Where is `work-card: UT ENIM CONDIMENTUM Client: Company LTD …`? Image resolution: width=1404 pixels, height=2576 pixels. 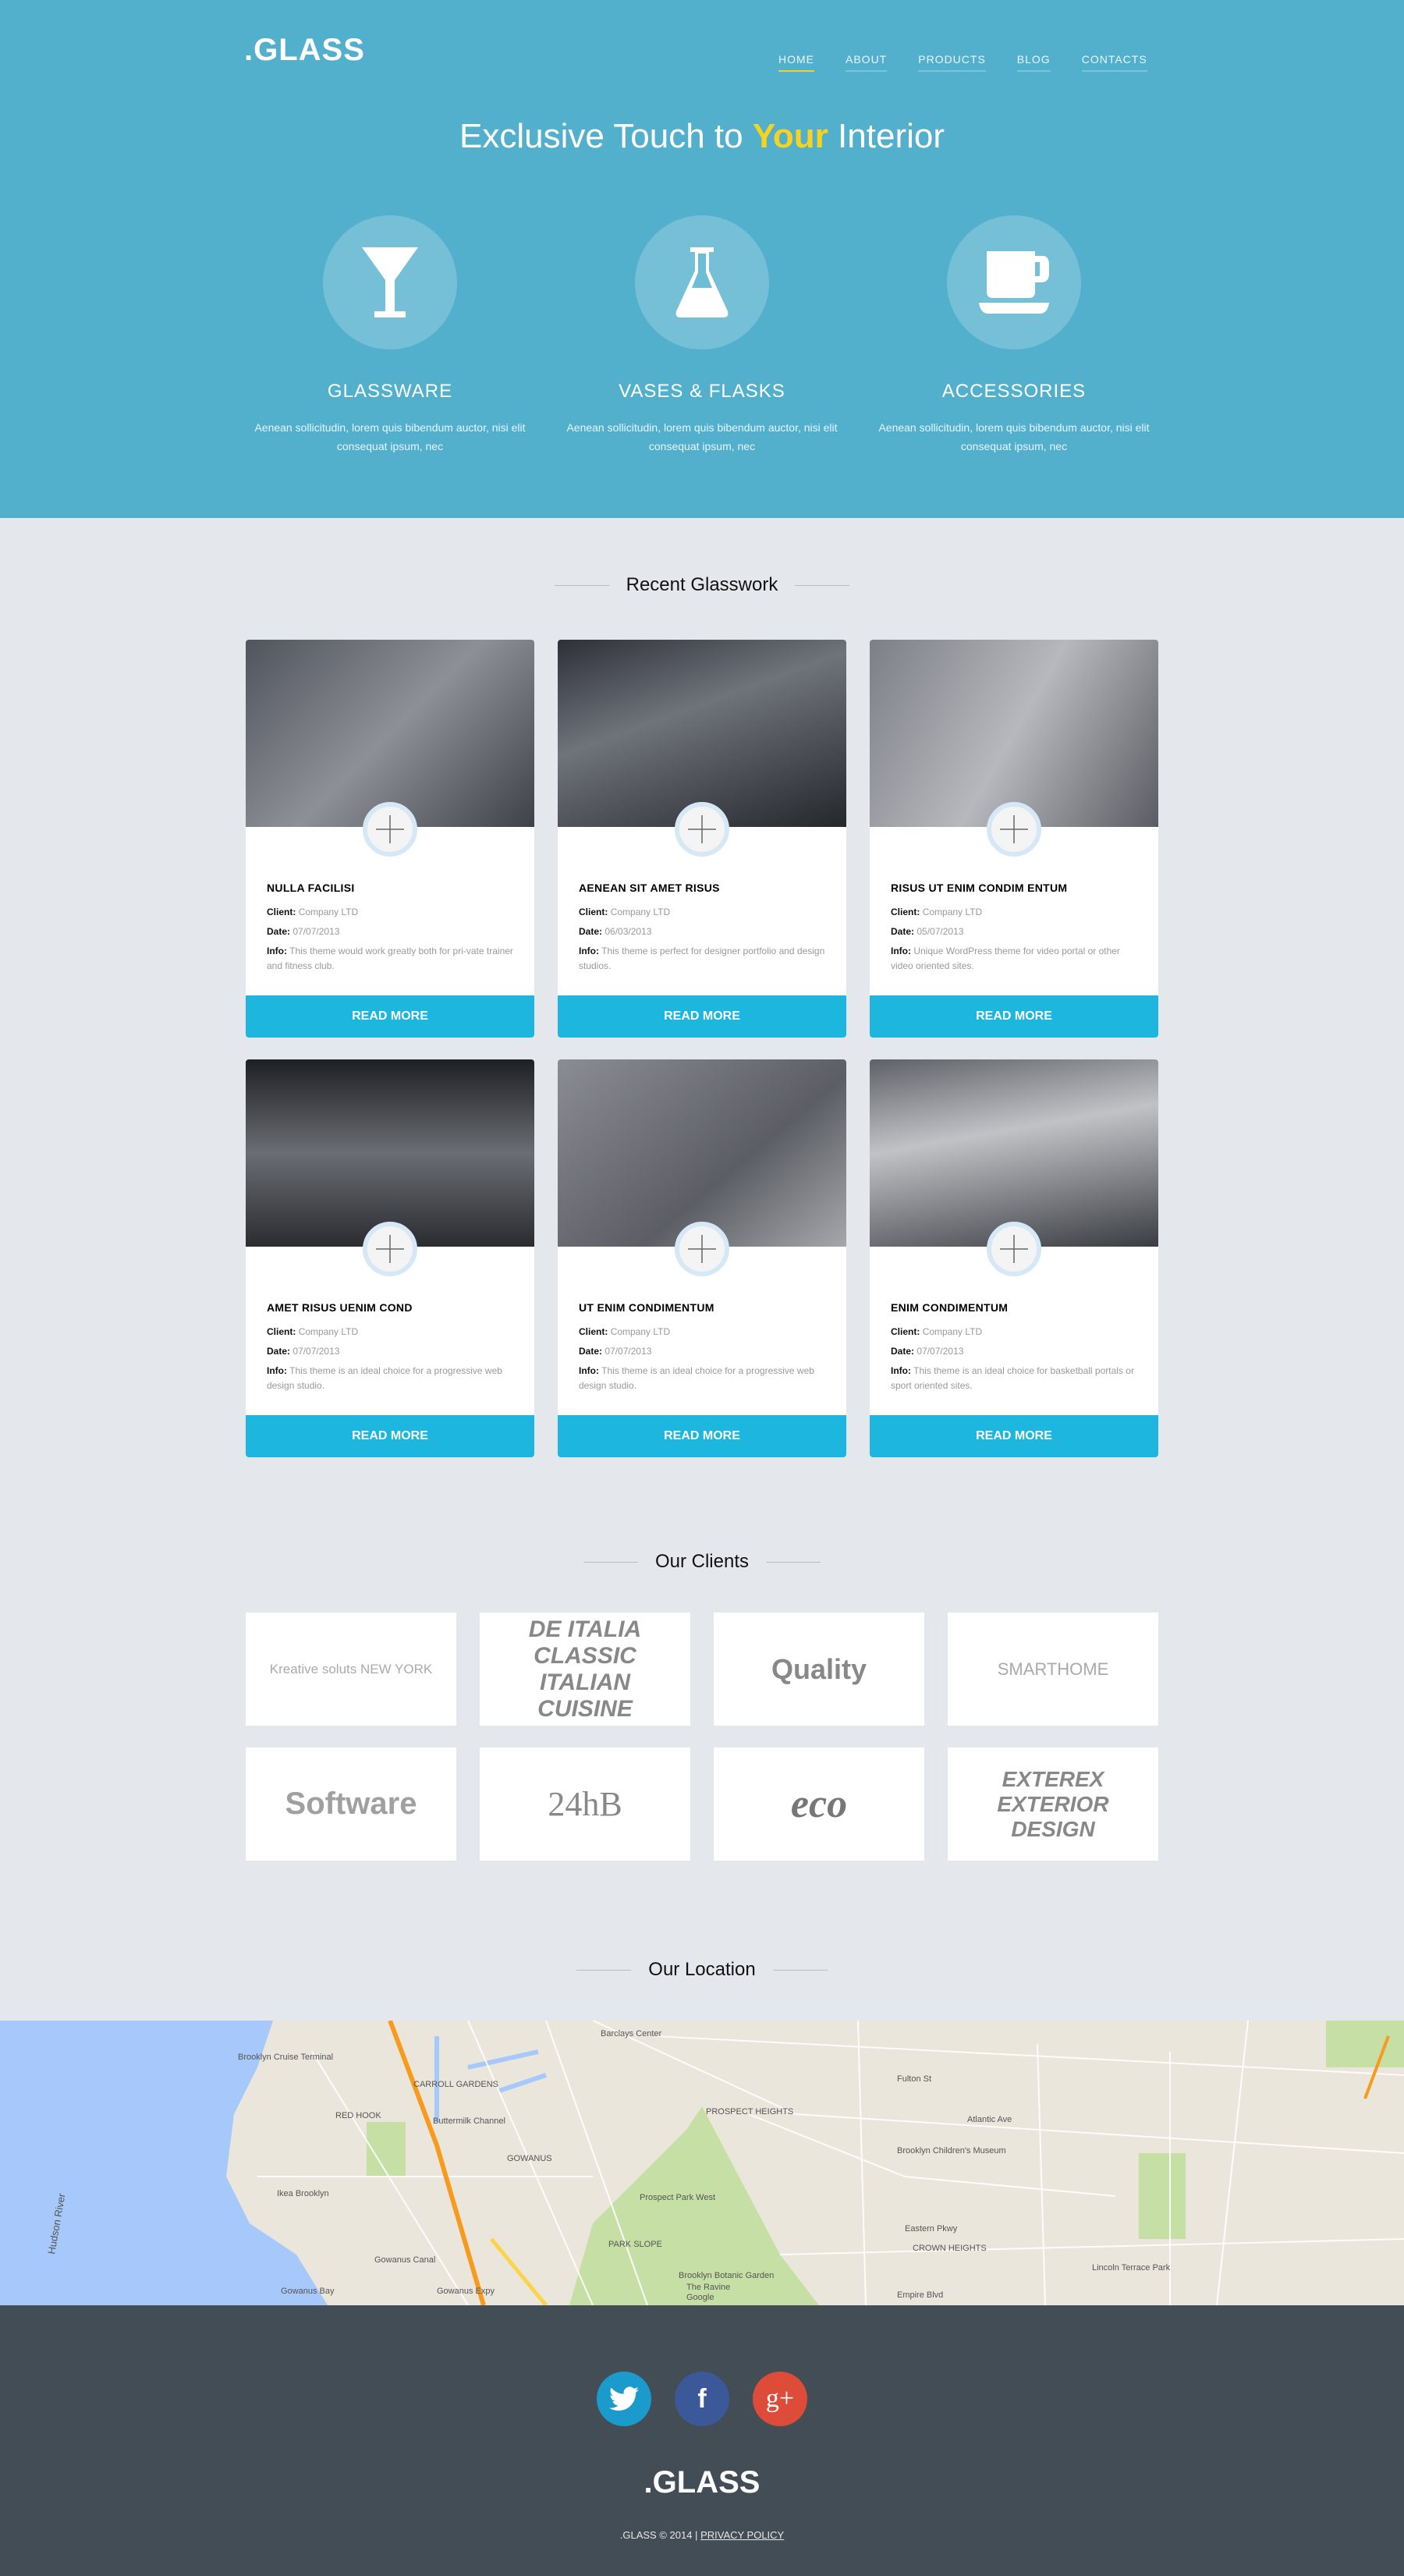
work-card: UT ENIM CONDIMENTUM Client: Company LTD … is located at coordinates (702, 1258).